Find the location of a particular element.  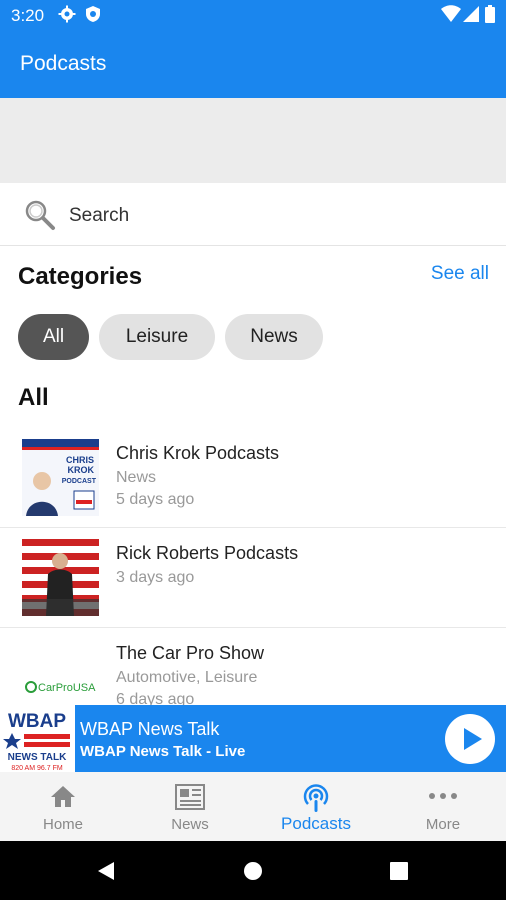

podcast-thumbnail: CHRIS KROK PODCAST is located at coordinates (60, 477).